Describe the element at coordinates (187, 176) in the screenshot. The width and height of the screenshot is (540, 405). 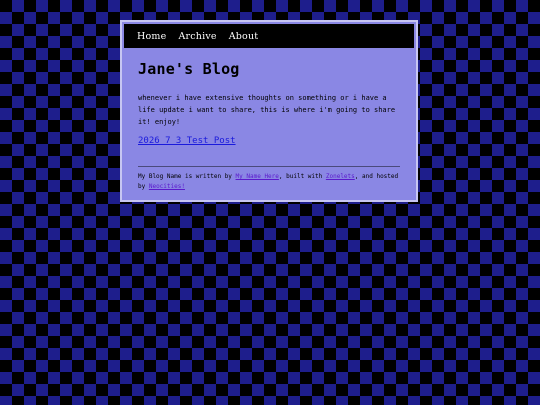
I see `footer-text: My Blog Name is written by` at that location.